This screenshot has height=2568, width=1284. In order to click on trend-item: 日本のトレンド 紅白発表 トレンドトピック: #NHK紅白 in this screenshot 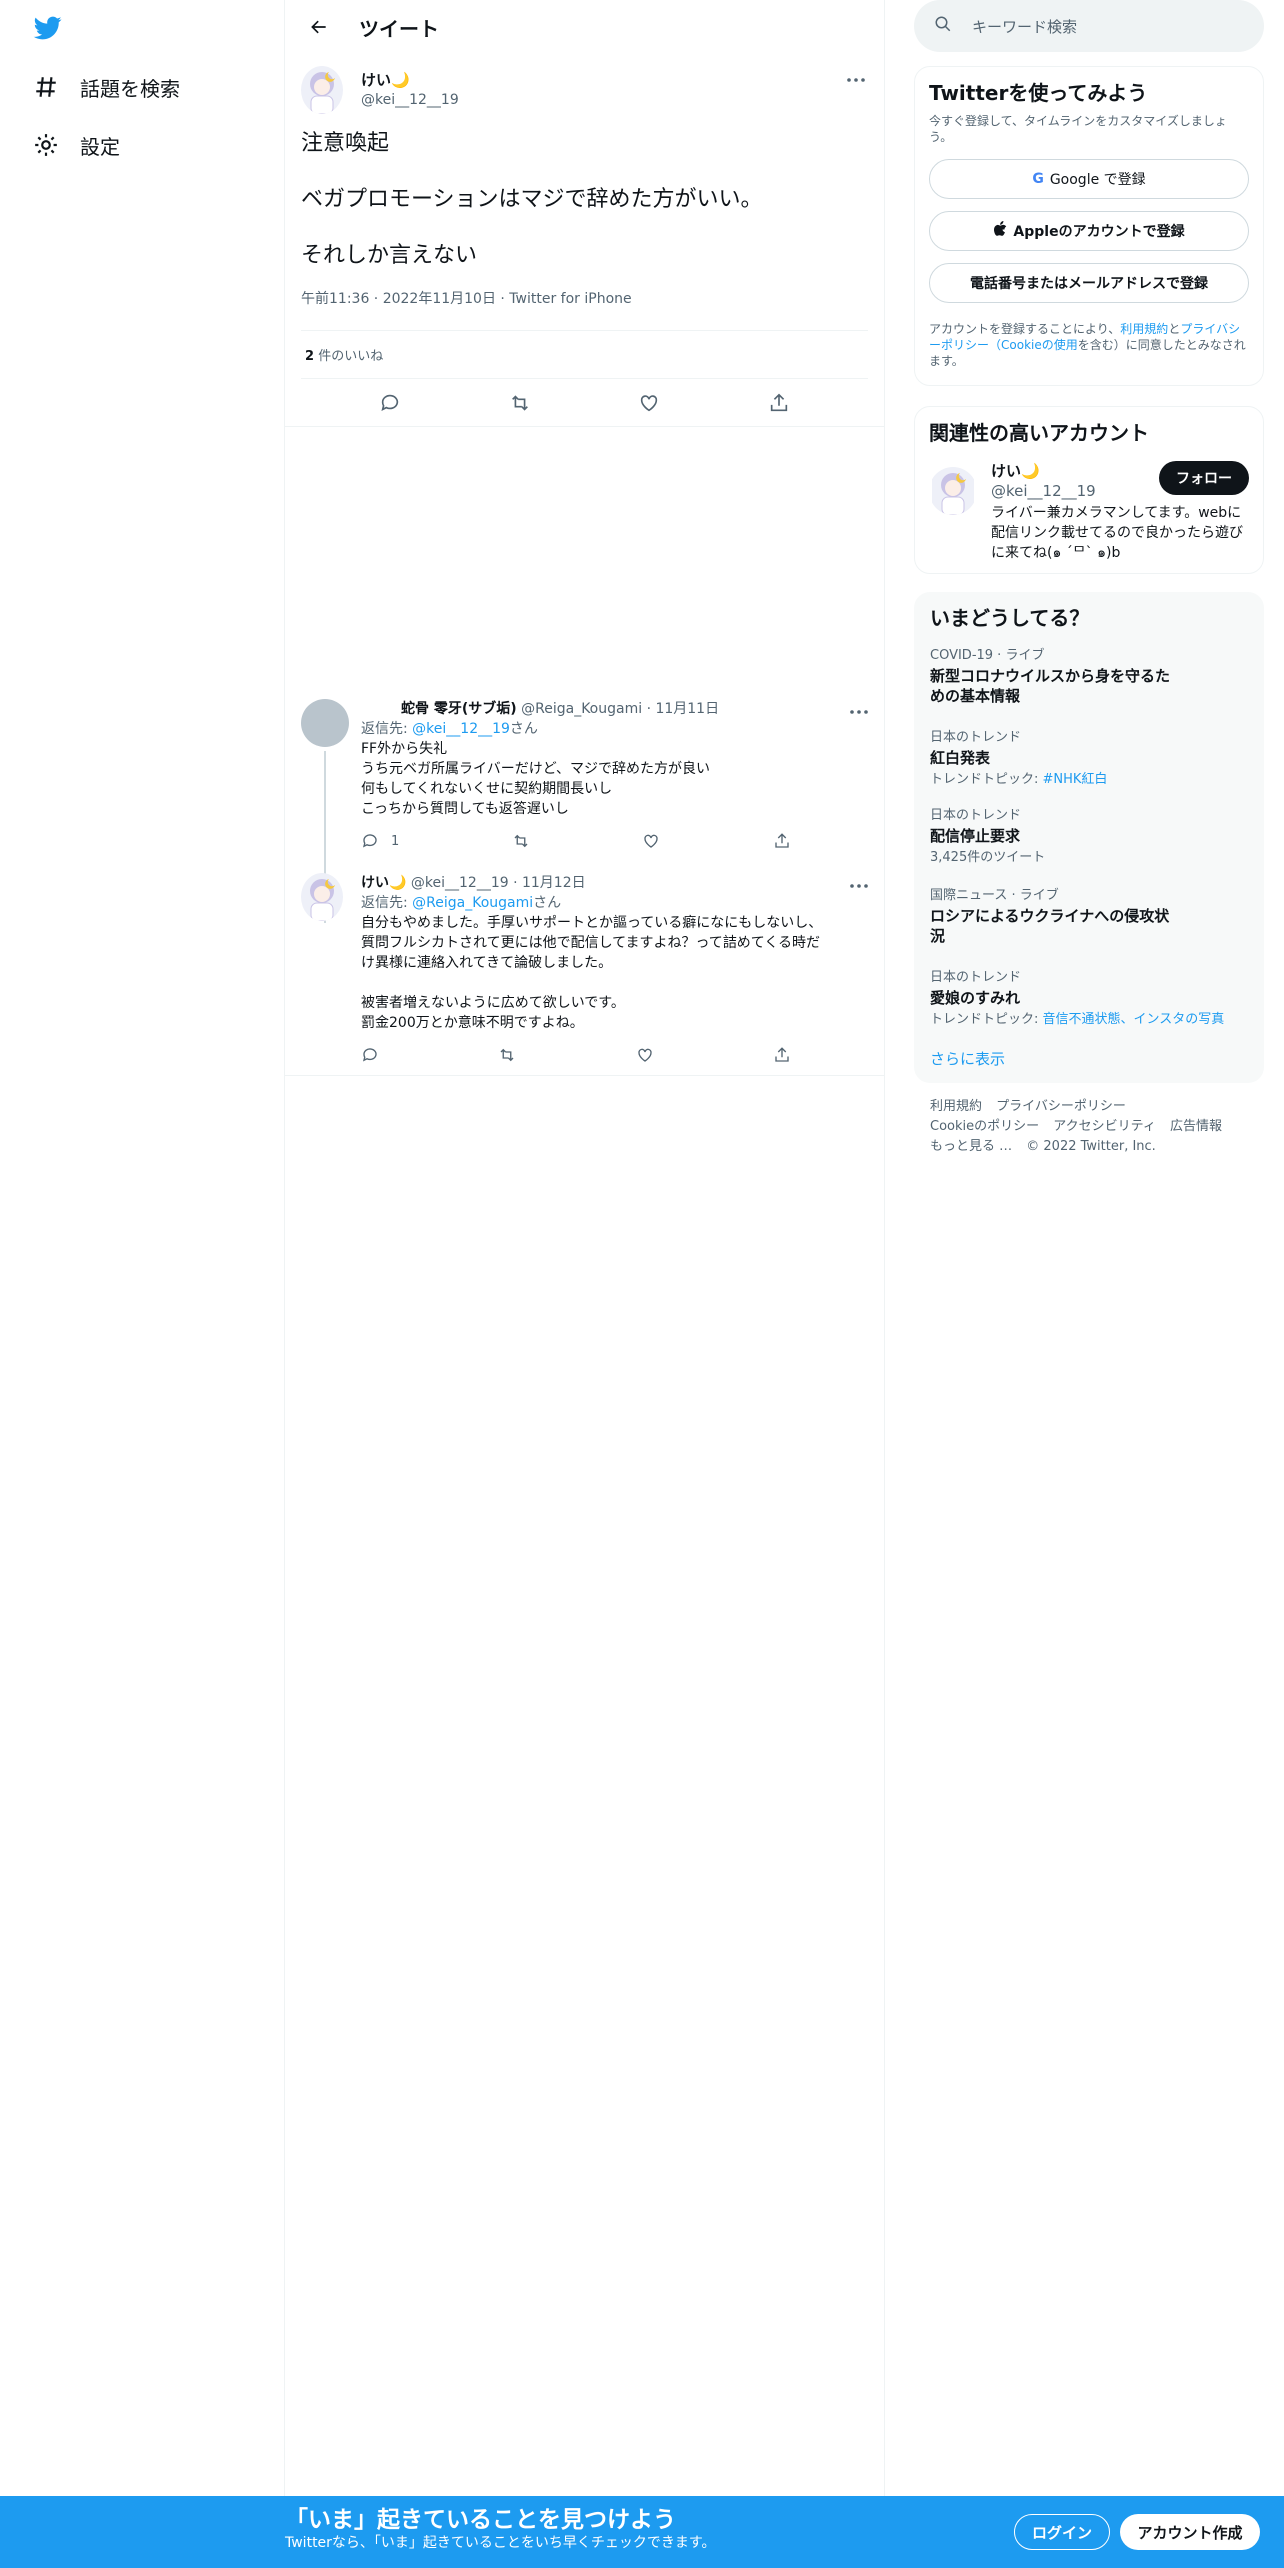, I will do `click(1089, 747)`.